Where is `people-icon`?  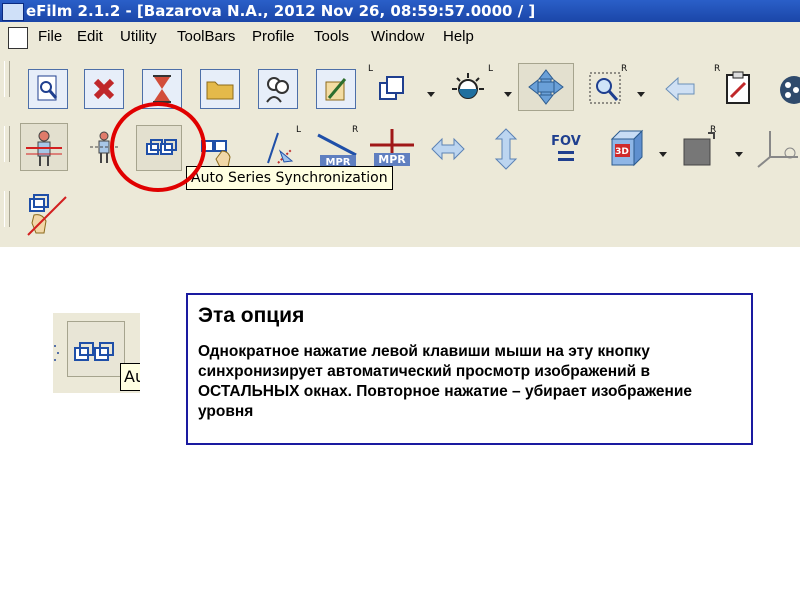 people-icon is located at coordinates (277, 90).